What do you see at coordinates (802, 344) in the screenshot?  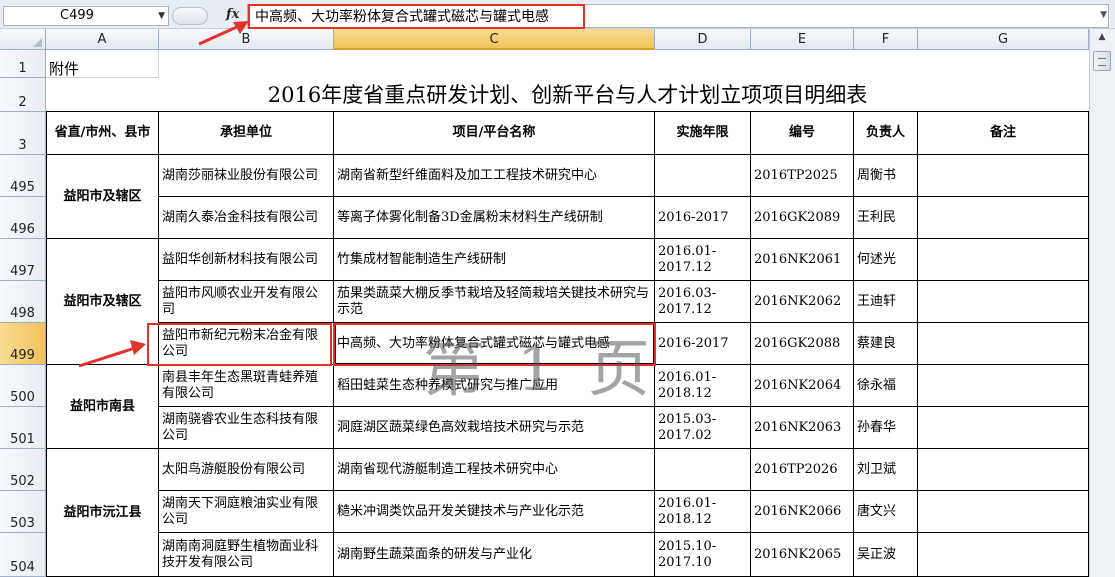 I see `code-cell: 2016GK2088` at bounding box center [802, 344].